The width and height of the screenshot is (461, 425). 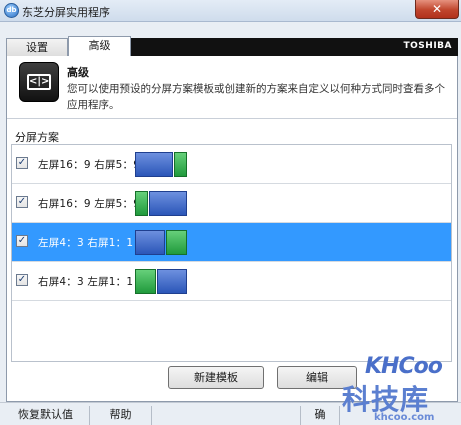 I want to click on app-icon: db, so click(x=11, y=10).